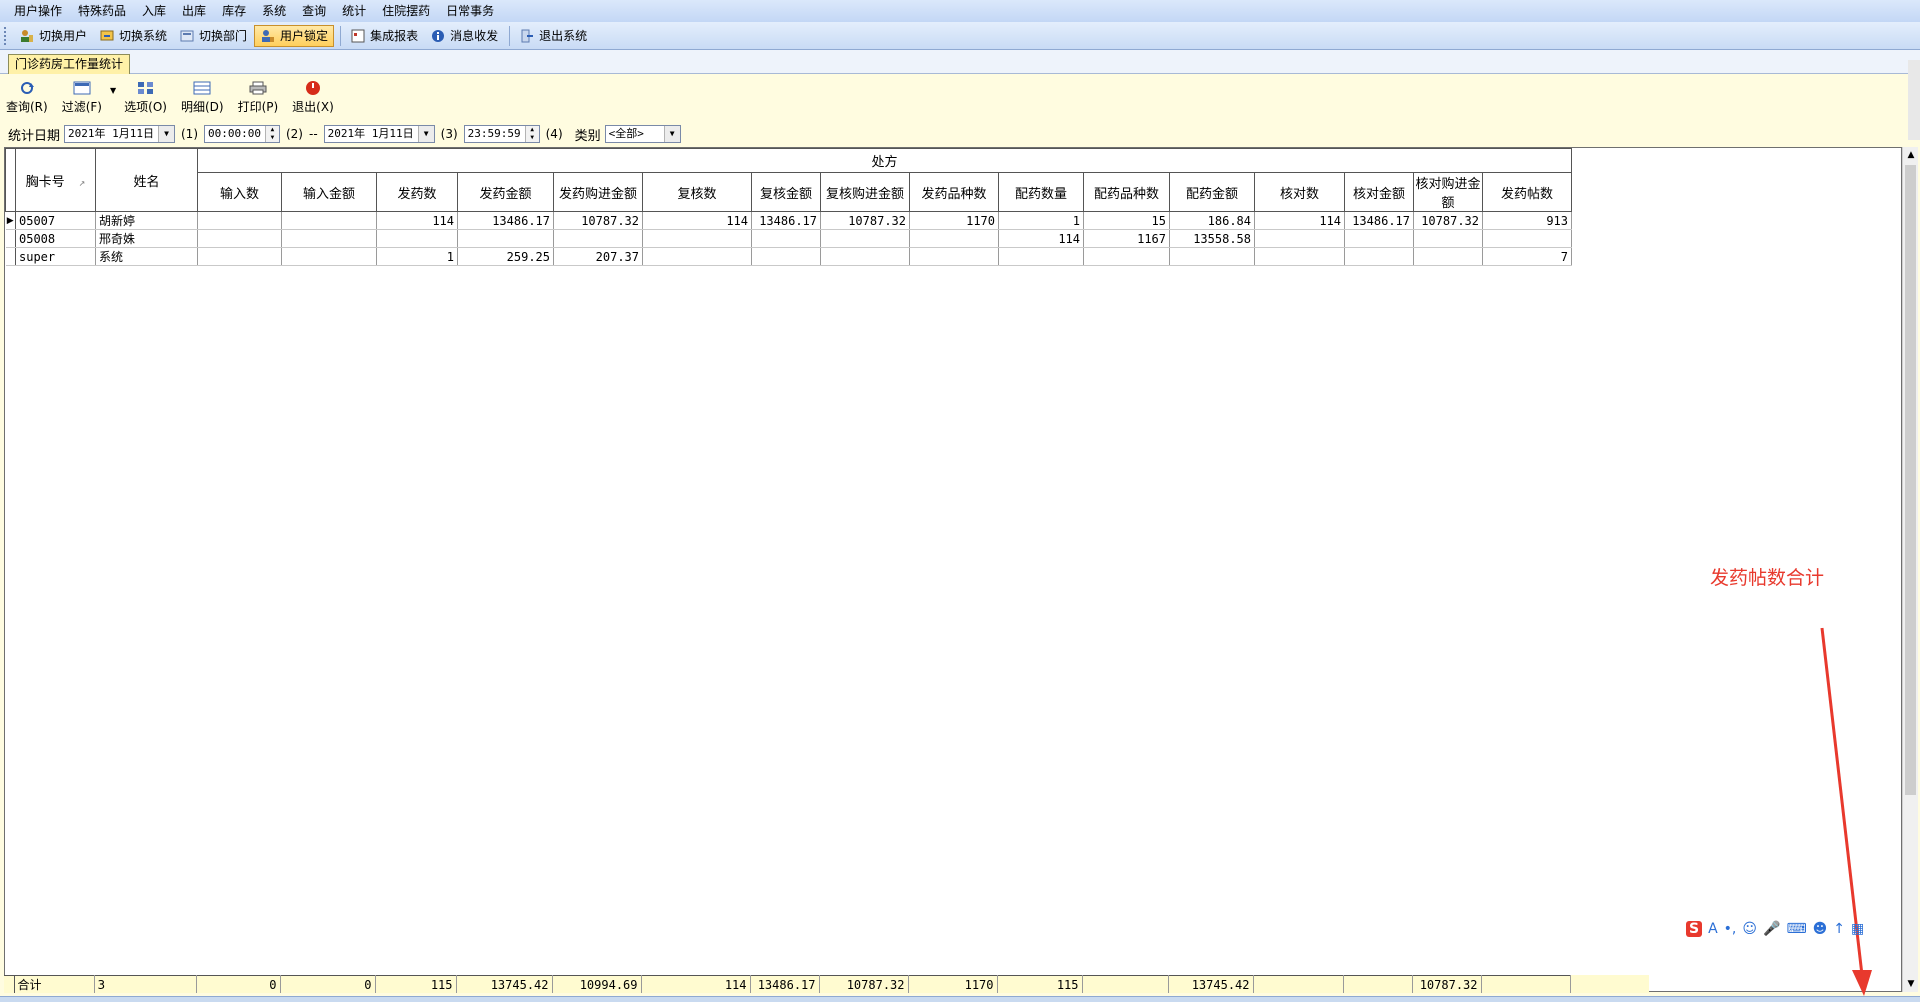  Describe the element at coordinates (464, 36) in the screenshot. I see `toolbar-button-5: 消息收发` at that location.